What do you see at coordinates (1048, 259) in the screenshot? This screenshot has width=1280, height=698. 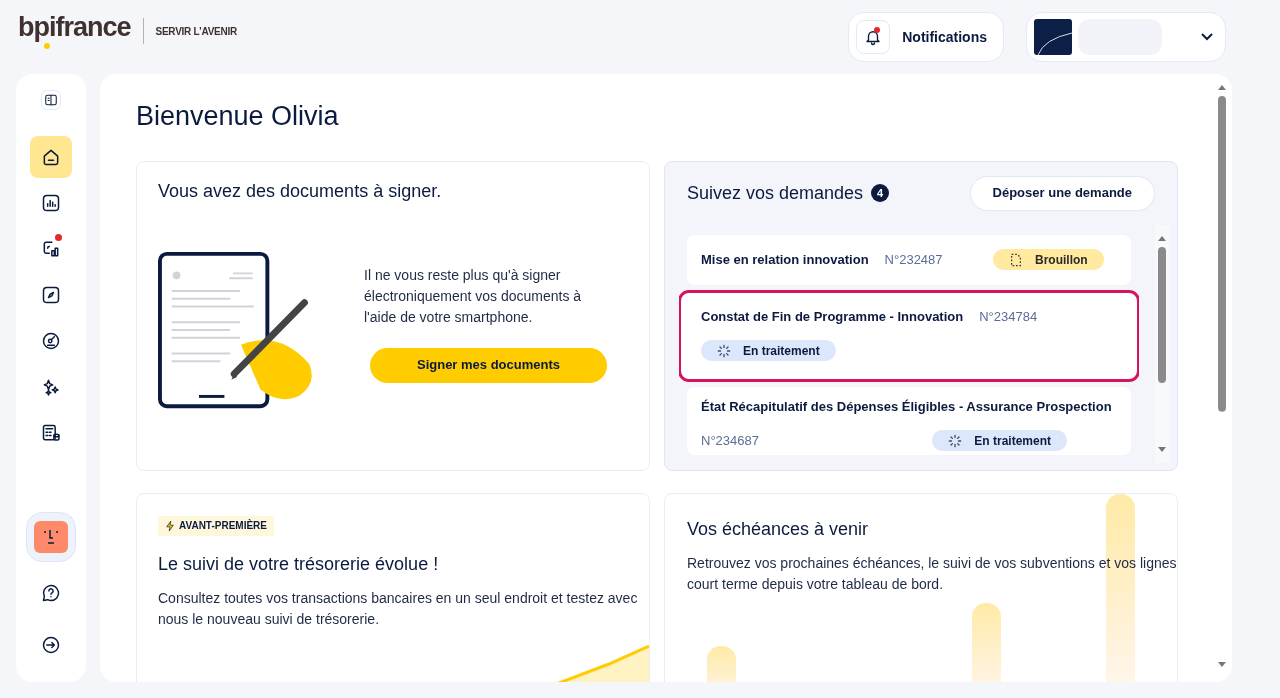 I see `status-tag: Brouillon` at bounding box center [1048, 259].